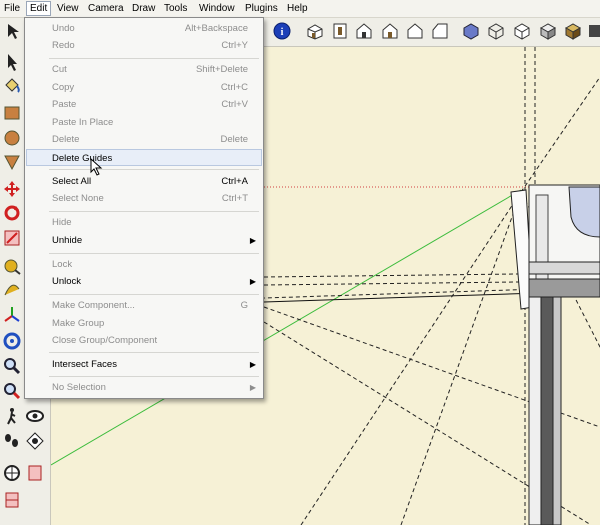 Image resolution: width=600 pixels, height=525 pixels. Describe the element at coordinates (144, 305) in the screenshot. I see `menu-item-make-component: Make Component... G` at that location.